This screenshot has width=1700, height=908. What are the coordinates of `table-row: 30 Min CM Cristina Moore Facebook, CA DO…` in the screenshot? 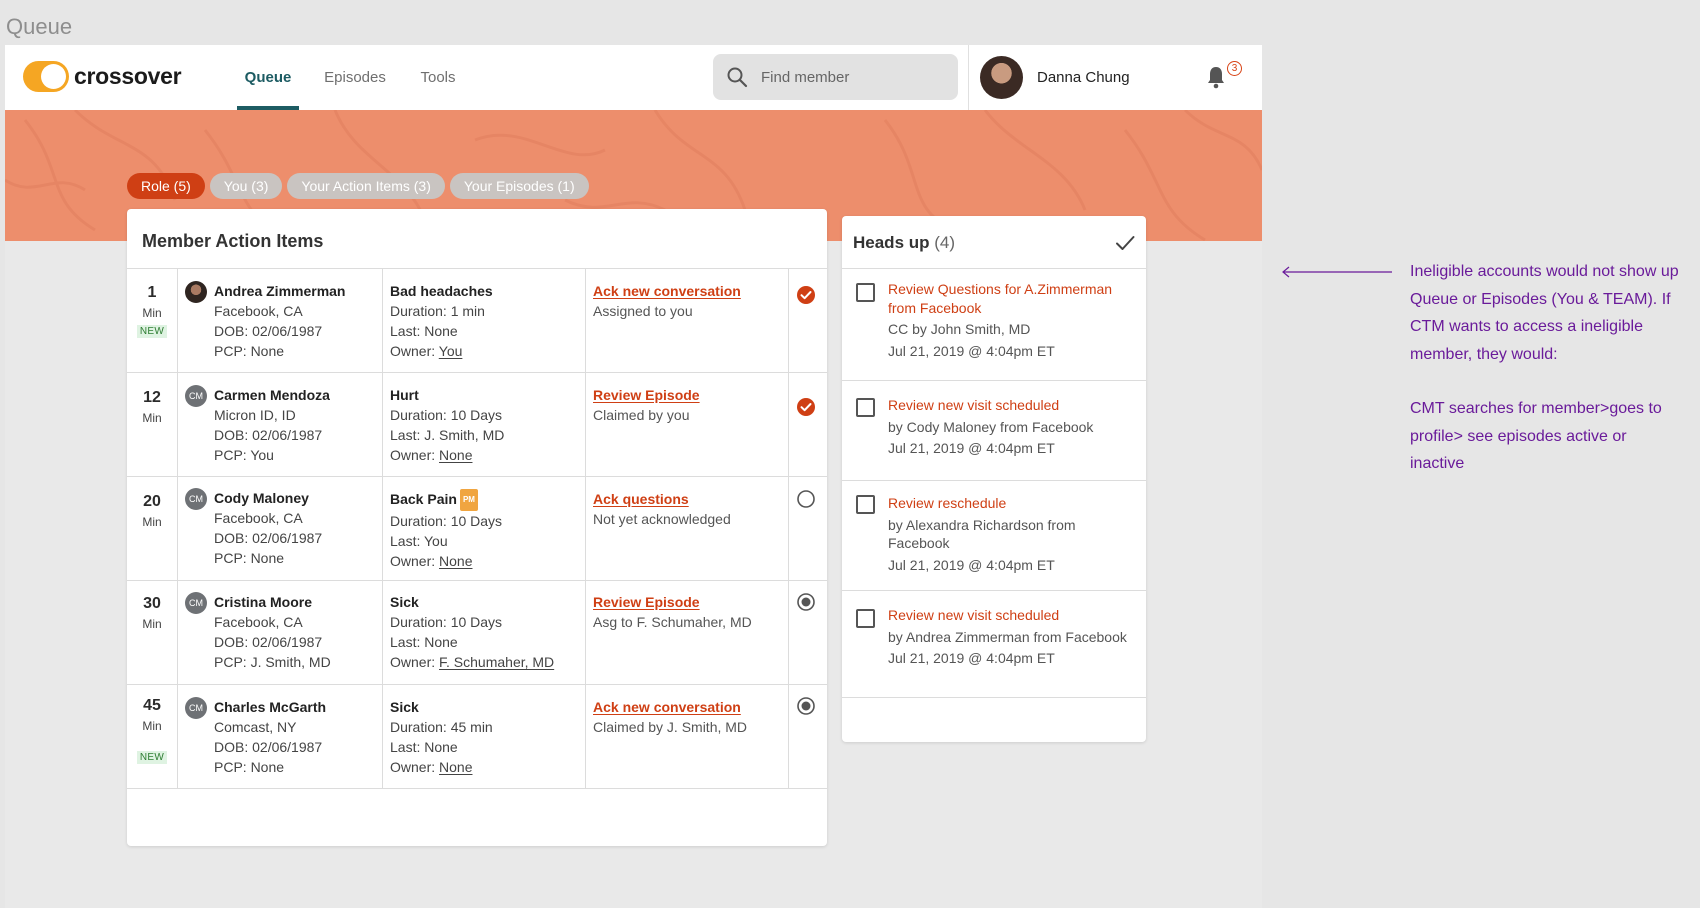 It's located at (477, 633).